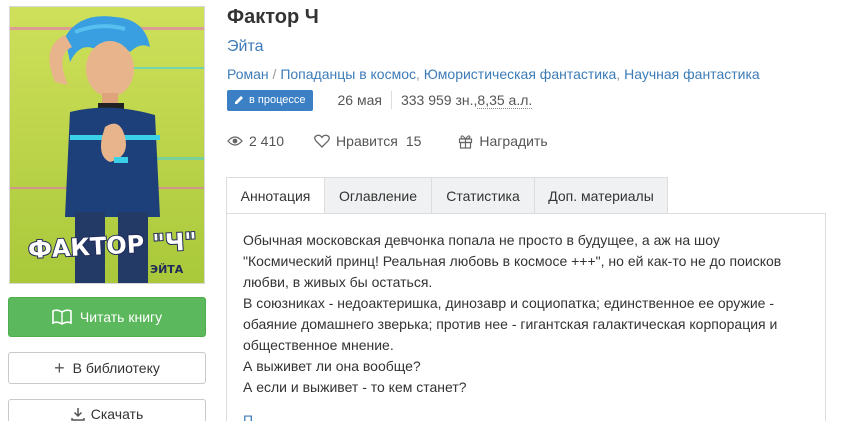  I want to click on likes-count: 15, so click(413, 141).